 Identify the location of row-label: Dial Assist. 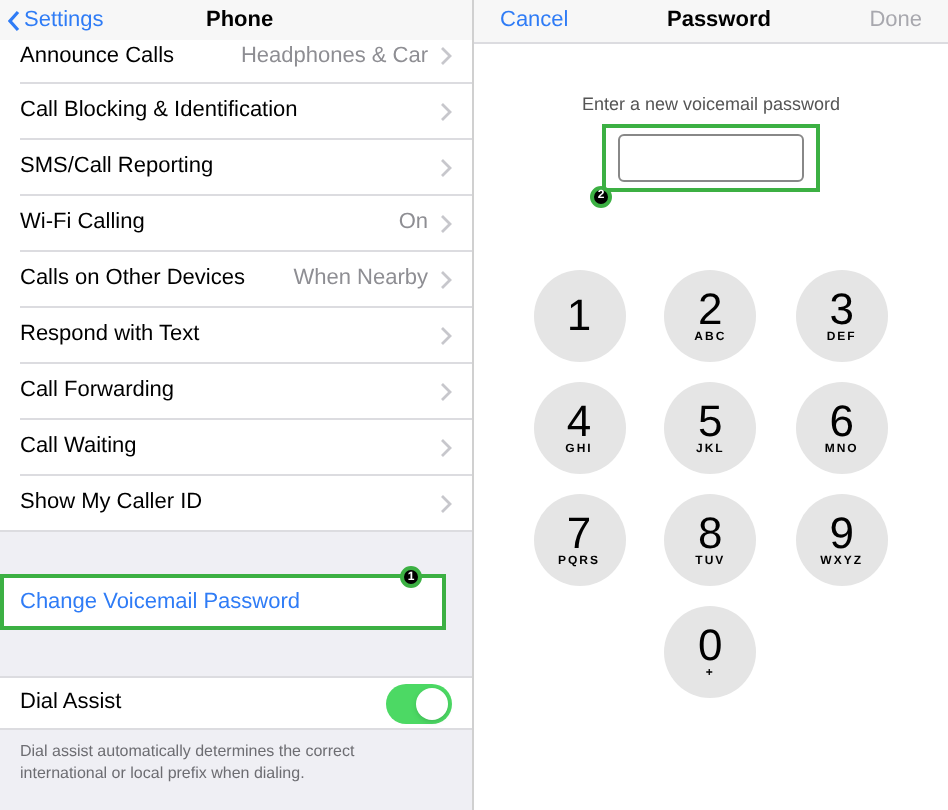
(71, 703).